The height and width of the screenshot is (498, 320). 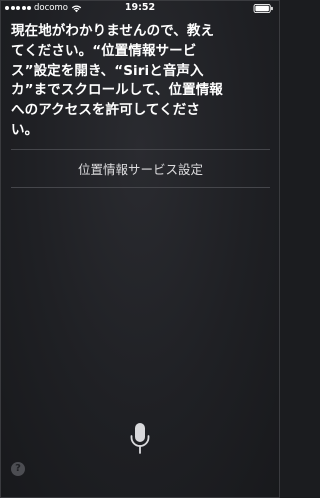 I want to click on divider-bottom, so click(x=140, y=187).